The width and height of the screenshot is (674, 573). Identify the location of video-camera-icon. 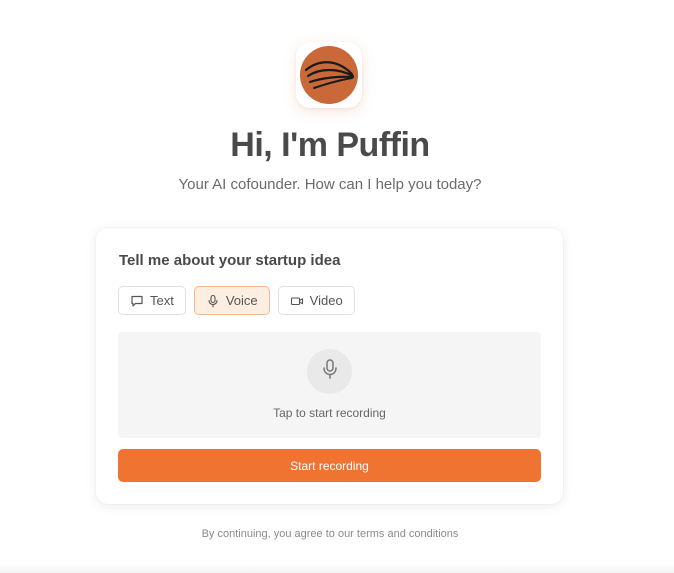
(297, 301).